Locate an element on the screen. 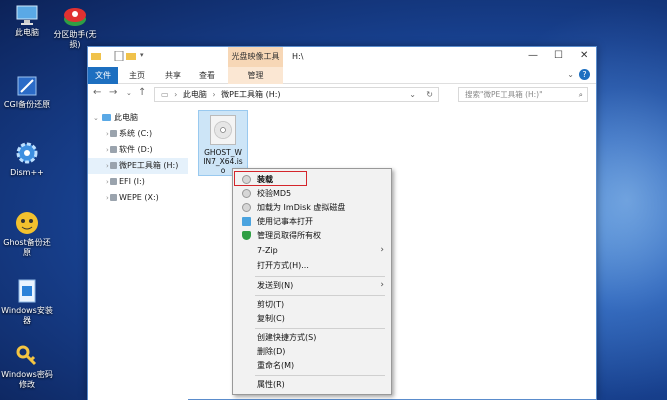  address-drive-icon: ▭ is located at coordinates (165, 94).